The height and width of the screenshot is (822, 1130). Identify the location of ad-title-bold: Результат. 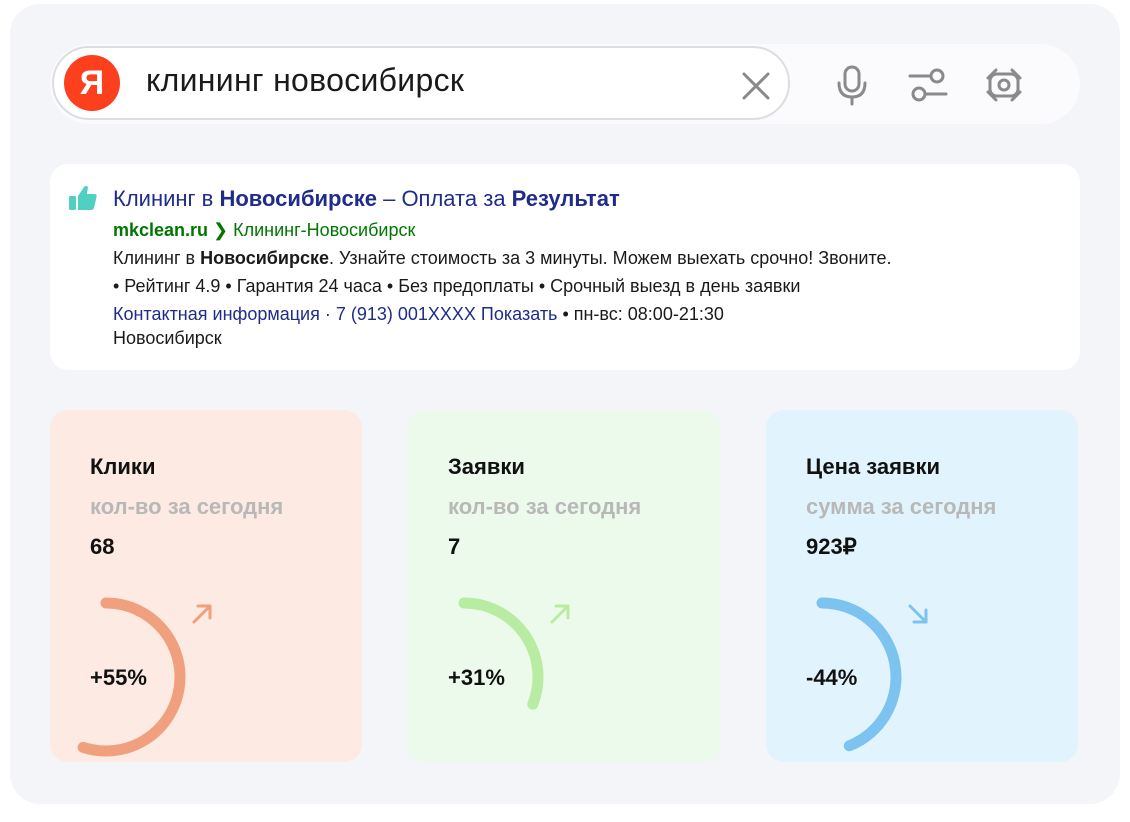
(566, 198).